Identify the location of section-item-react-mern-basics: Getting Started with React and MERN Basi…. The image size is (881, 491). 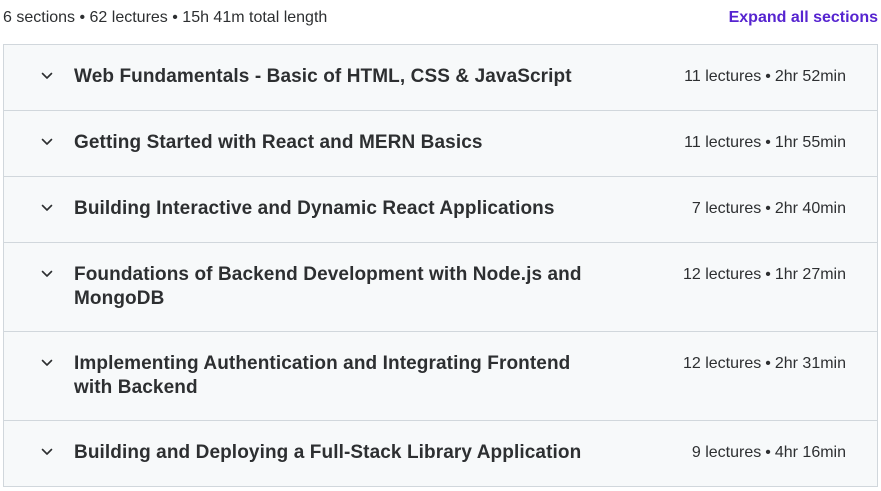
(440, 144).